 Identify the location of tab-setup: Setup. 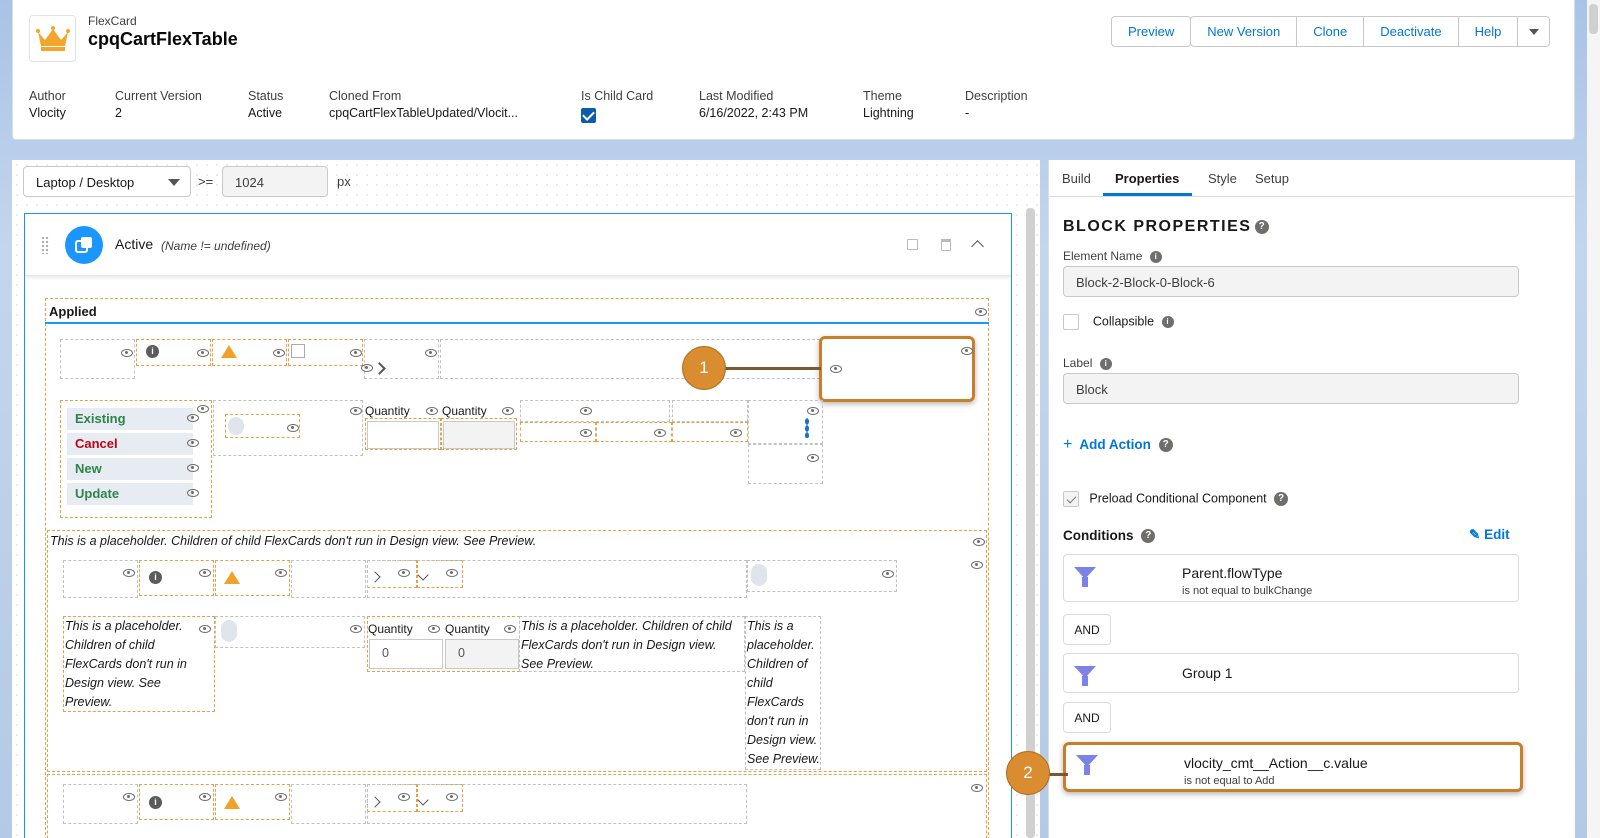
(1272, 178).